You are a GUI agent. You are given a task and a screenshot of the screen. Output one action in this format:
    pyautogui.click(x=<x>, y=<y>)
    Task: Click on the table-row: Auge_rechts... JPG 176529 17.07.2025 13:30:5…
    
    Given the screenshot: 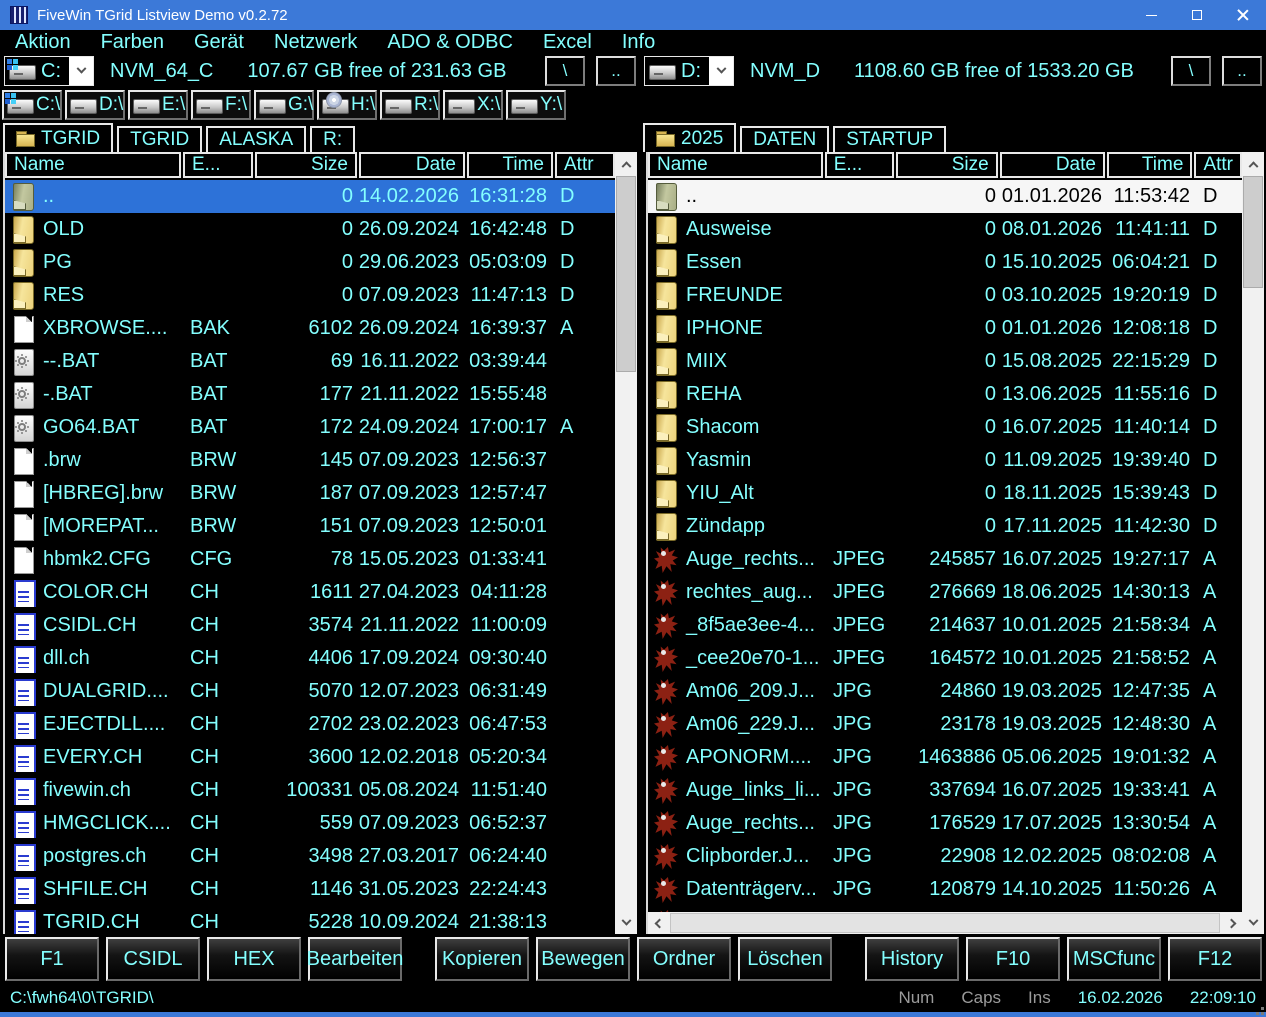 What is the action you would take?
    pyautogui.click(x=945, y=823)
    